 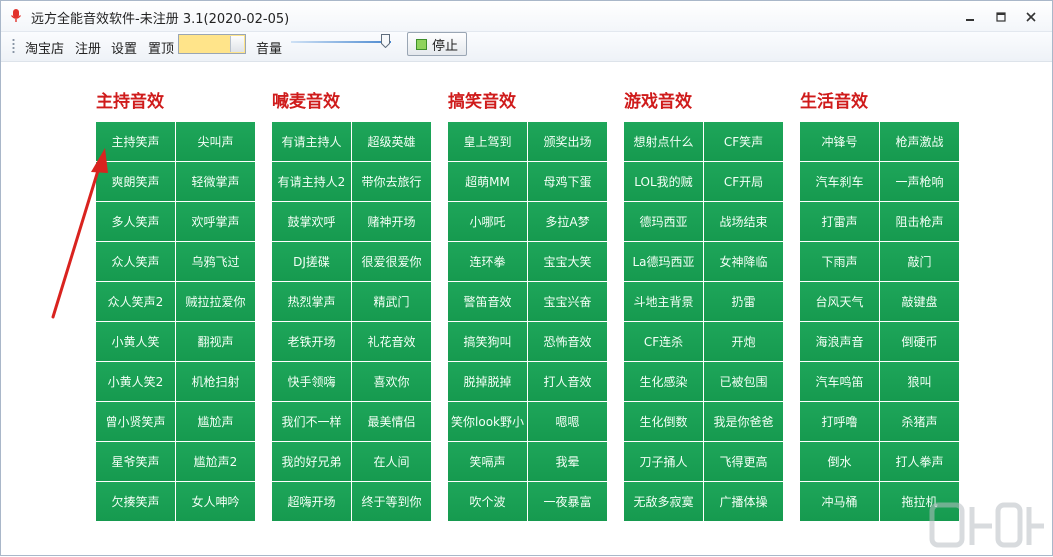 I want to click on sound-button: 礼花音效, so click(x=391, y=341).